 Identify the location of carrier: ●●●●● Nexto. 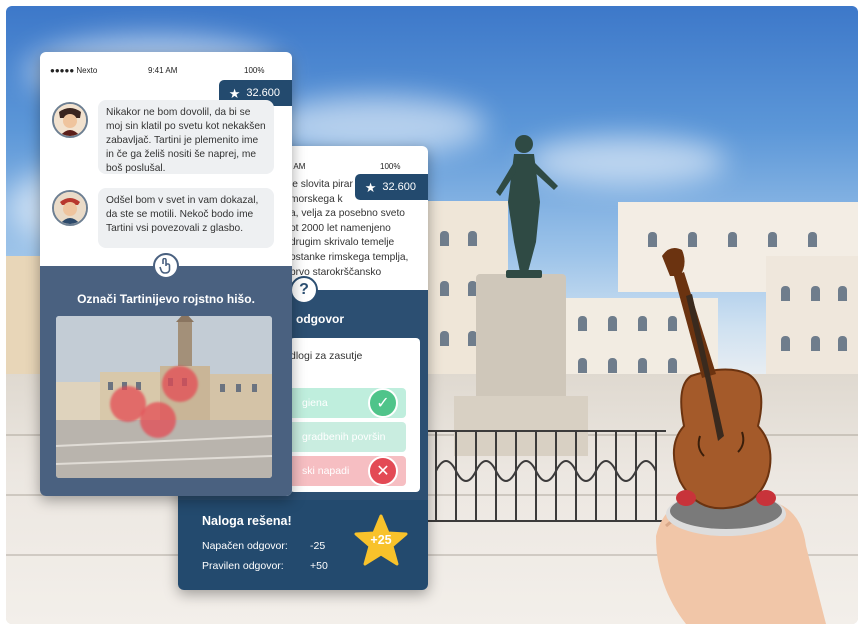
(74, 70).